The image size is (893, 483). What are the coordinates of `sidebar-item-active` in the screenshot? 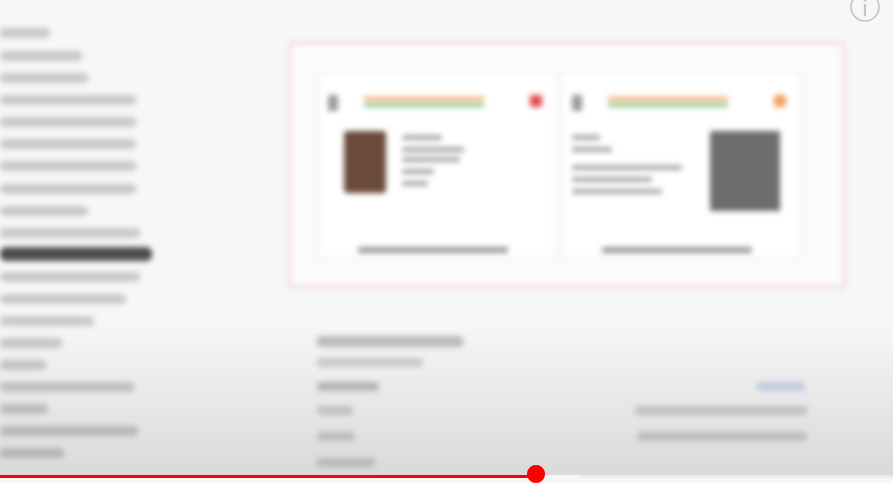 It's located at (76, 254).